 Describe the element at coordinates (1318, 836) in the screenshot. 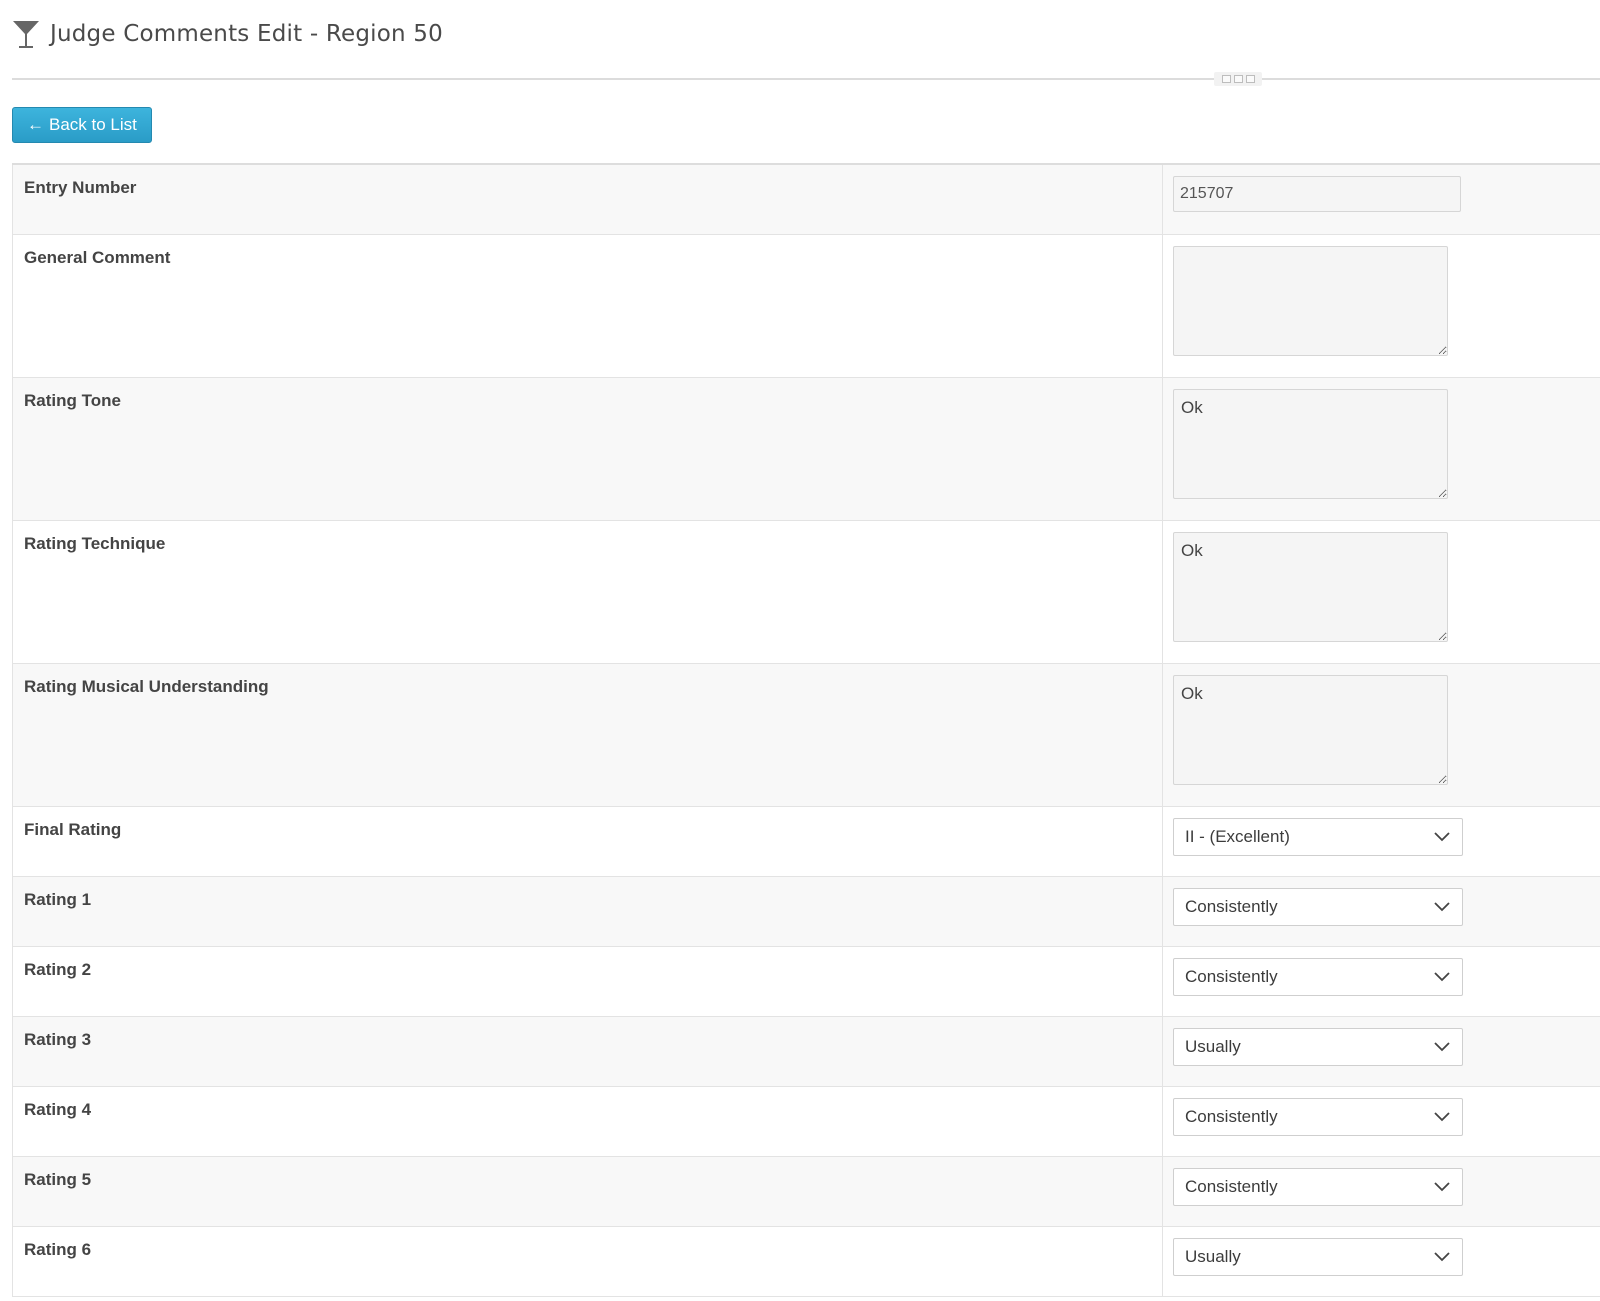

I see `final-rating-select: II - (Excellent)` at that location.